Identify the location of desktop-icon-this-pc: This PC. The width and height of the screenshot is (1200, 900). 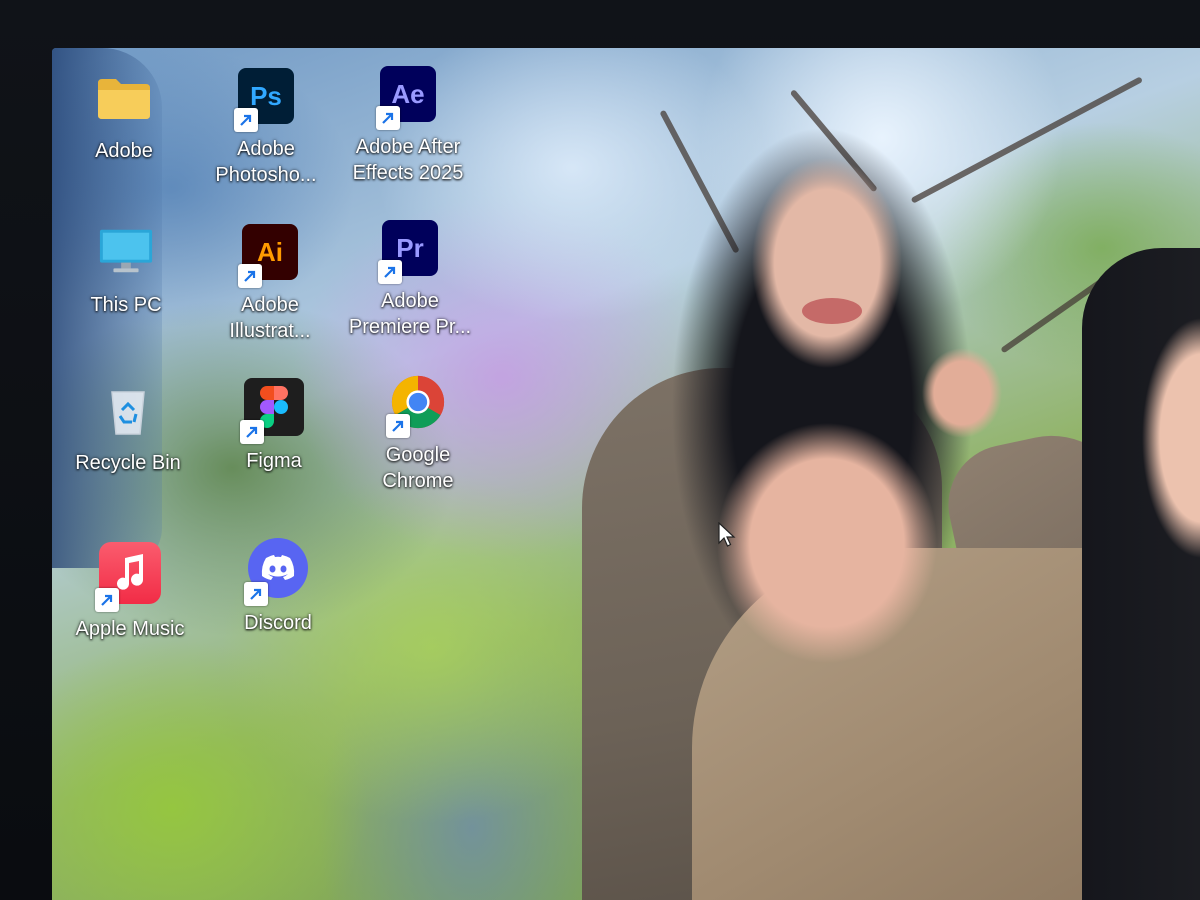
(126, 271).